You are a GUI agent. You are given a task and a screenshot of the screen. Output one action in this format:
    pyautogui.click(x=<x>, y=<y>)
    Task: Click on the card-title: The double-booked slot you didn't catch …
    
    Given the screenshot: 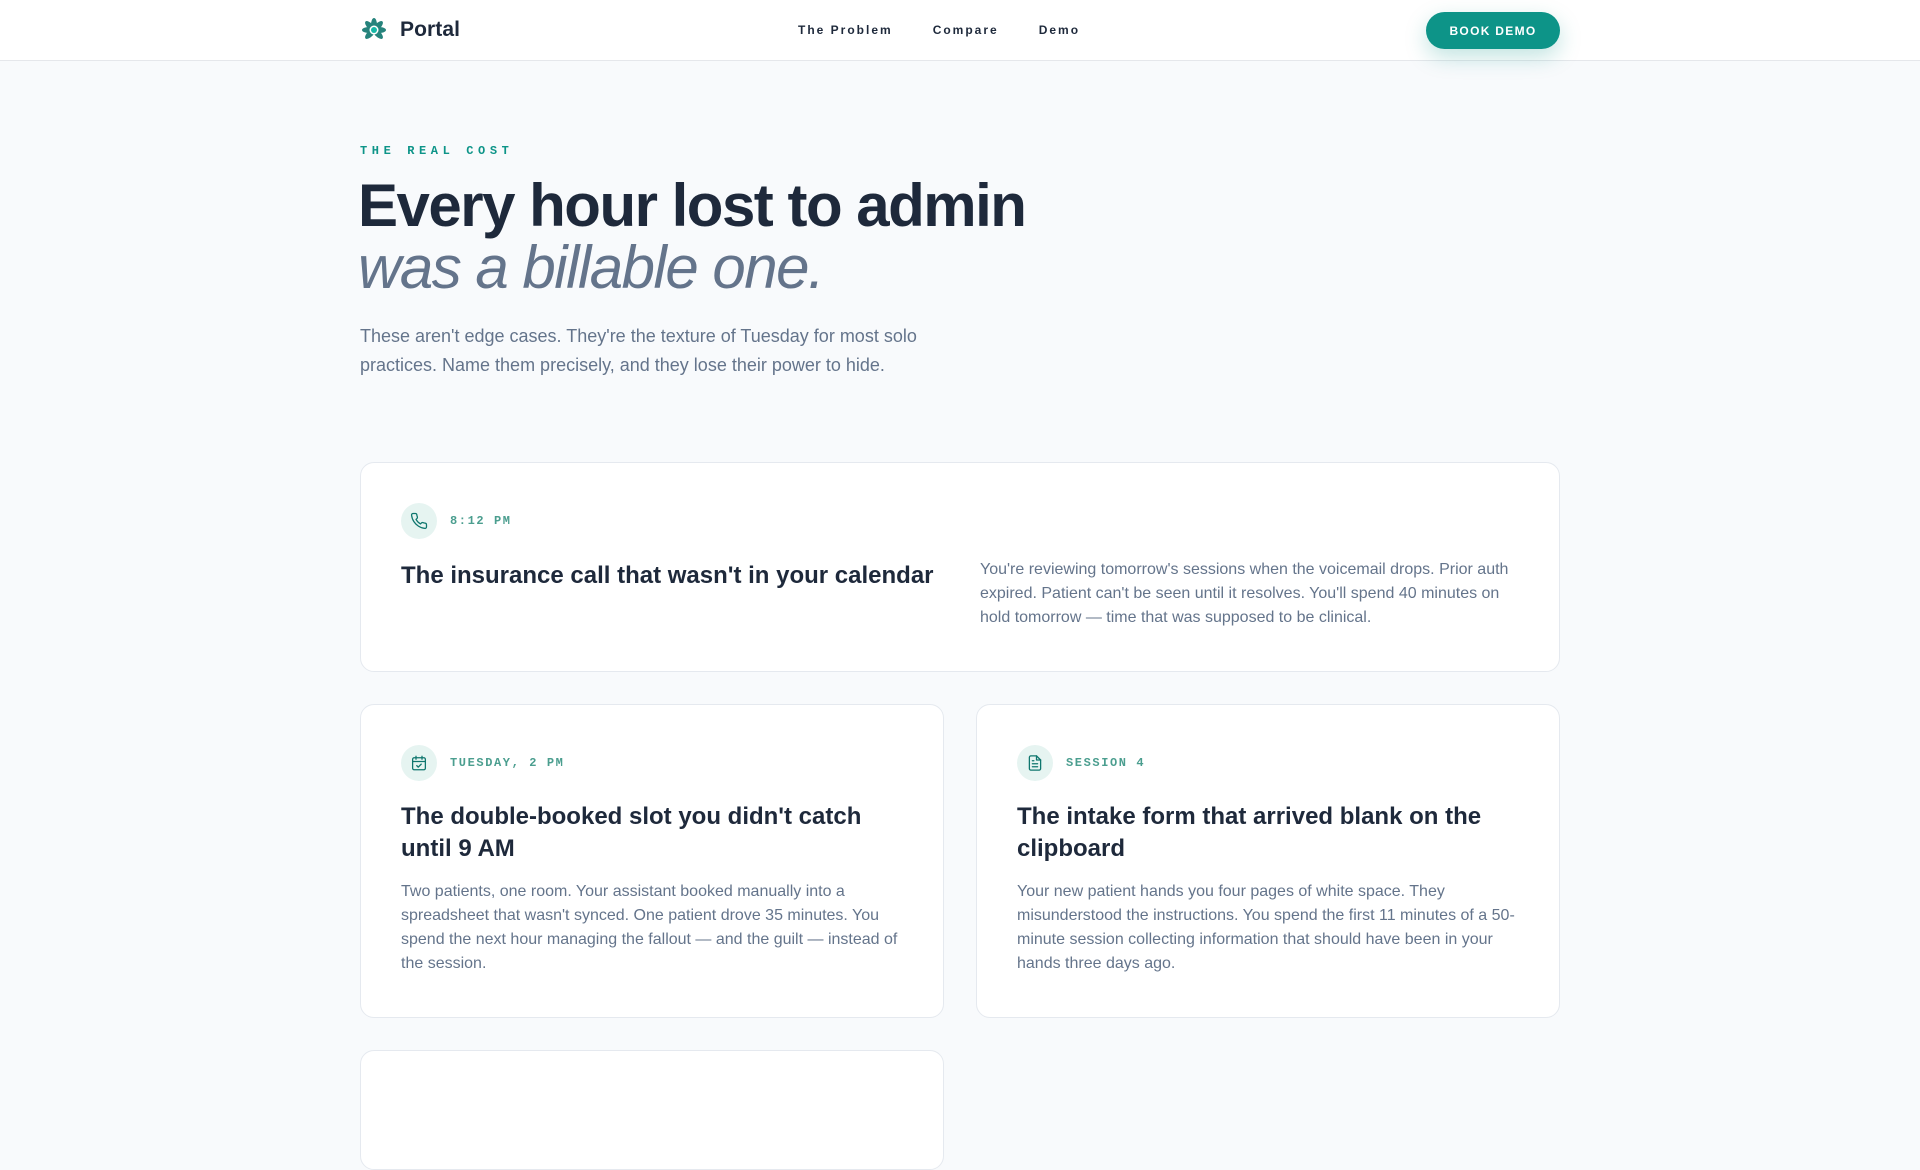 What is the action you would take?
    pyautogui.click(x=631, y=832)
    